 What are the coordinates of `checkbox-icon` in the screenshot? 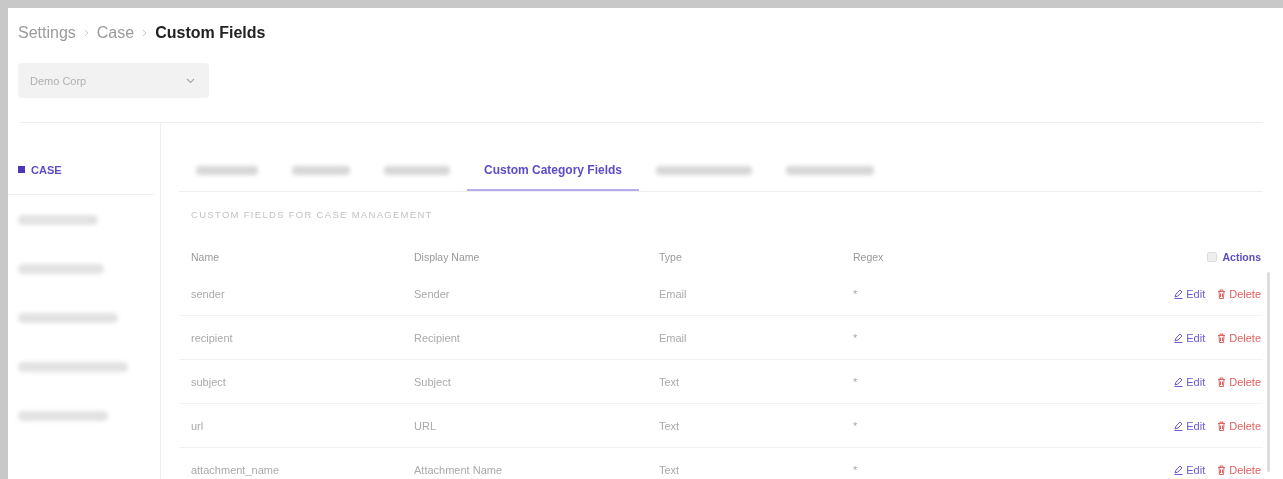 It's located at (1212, 257).